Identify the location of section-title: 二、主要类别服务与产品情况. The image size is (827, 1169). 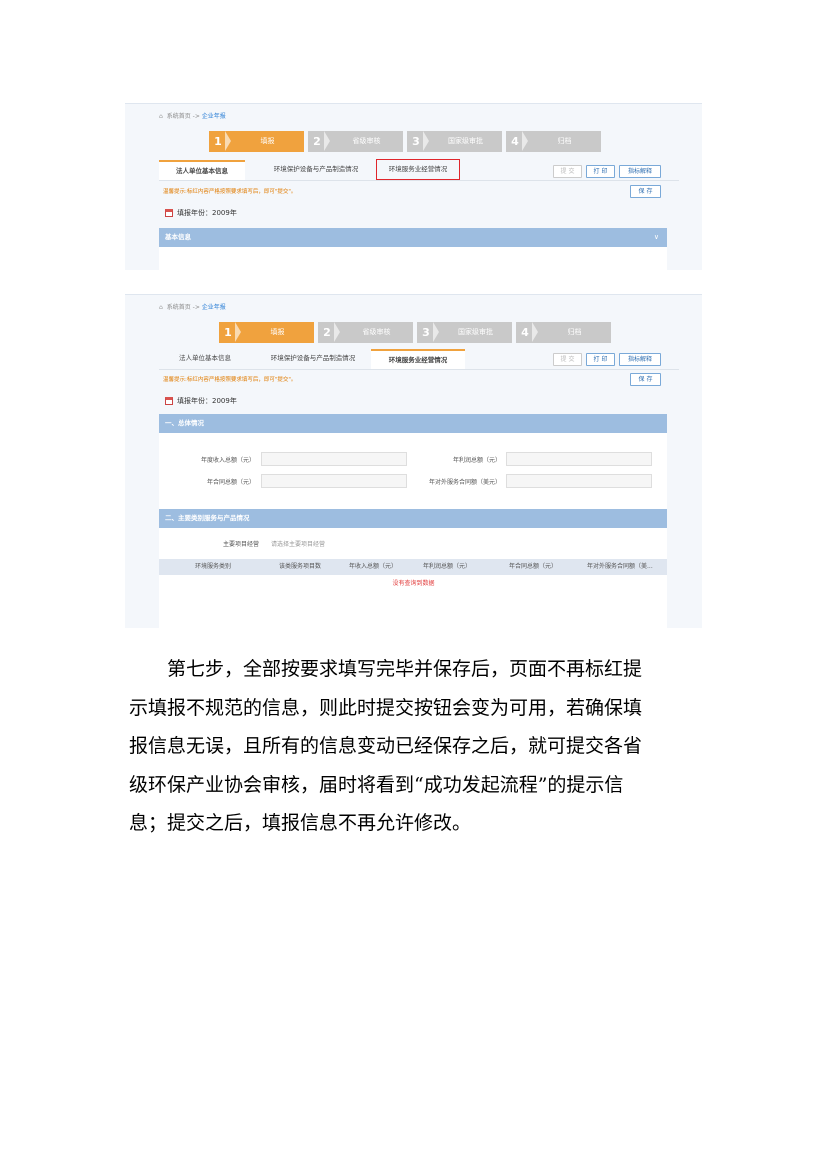
(207, 518).